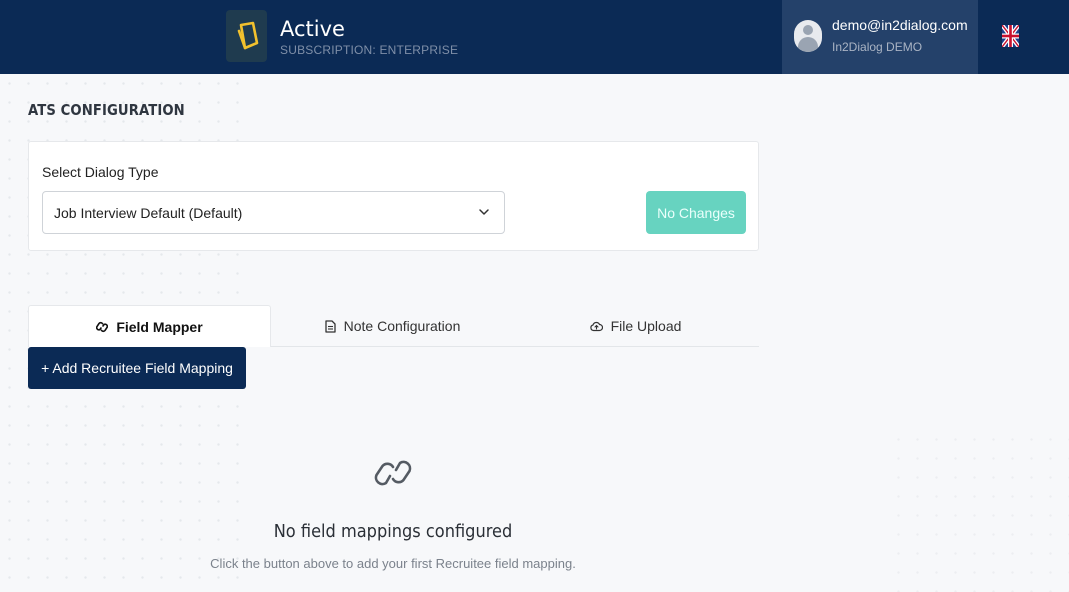 Image resolution: width=1069 pixels, height=592 pixels. Describe the element at coordinates (646, 326) in the screenshot. I see `tab-label: File Upload` at that location.